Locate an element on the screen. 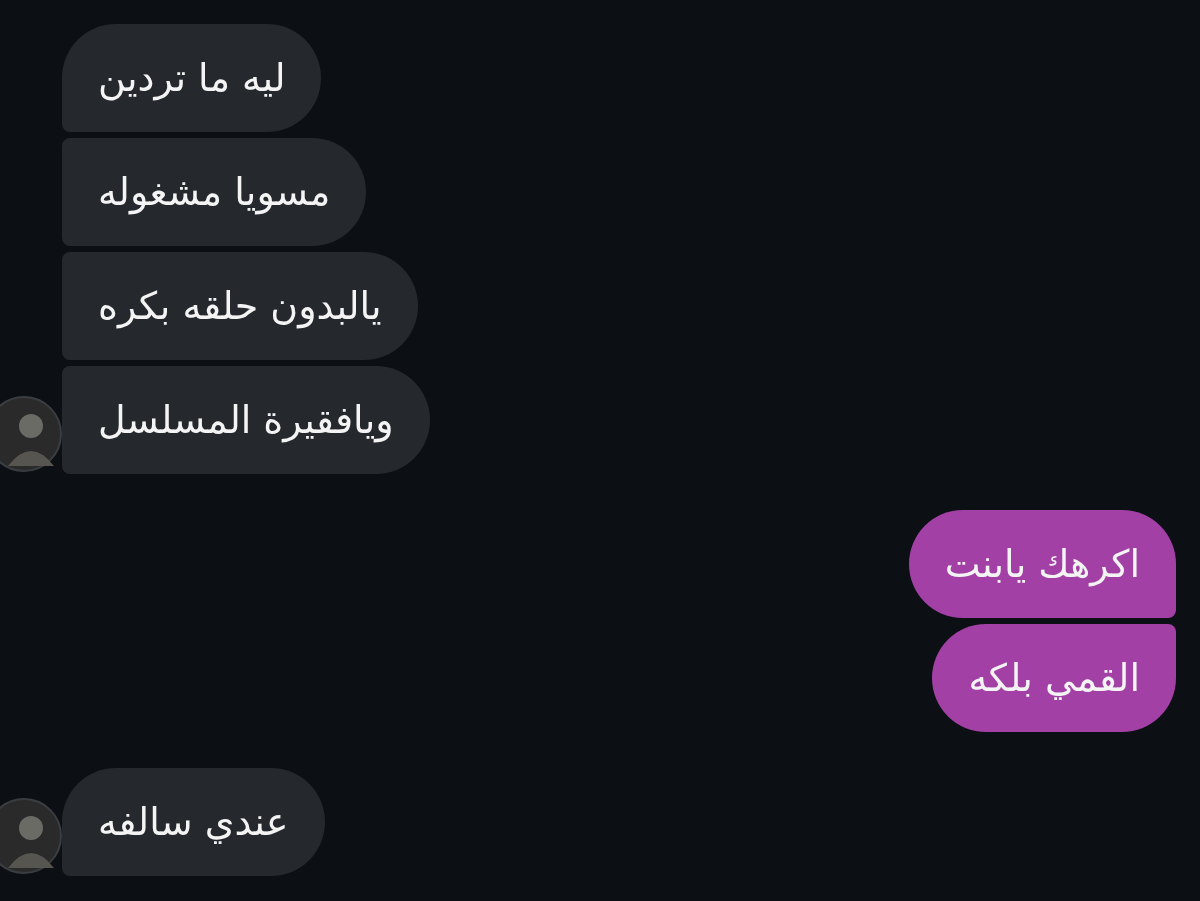 This screenshot has height=901, width=1200. message-bubble: ويافقيرة المسلسل is located at coordinates (246, 420).